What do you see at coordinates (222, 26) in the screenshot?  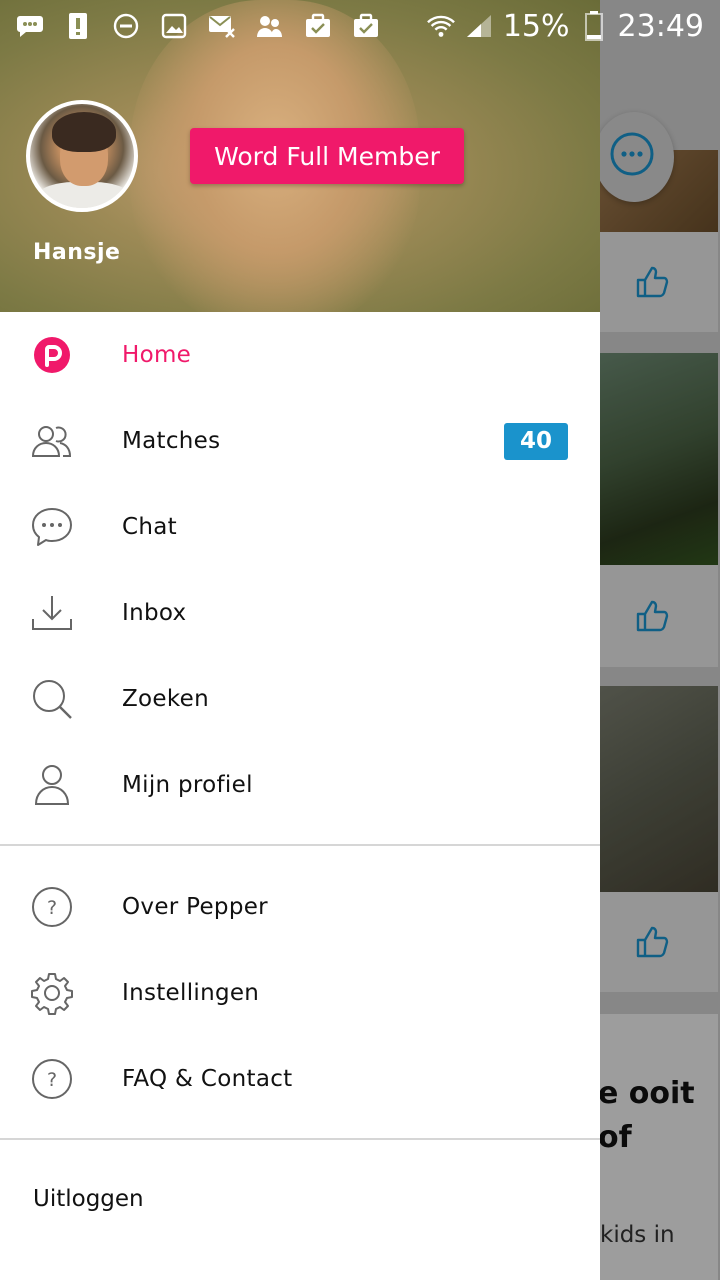 I see `mail-off-icon` at bounding box center [222, 26].